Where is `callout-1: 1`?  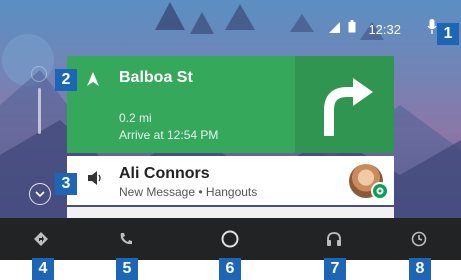 callout-1: 1 is located at coordinates (448, 34).